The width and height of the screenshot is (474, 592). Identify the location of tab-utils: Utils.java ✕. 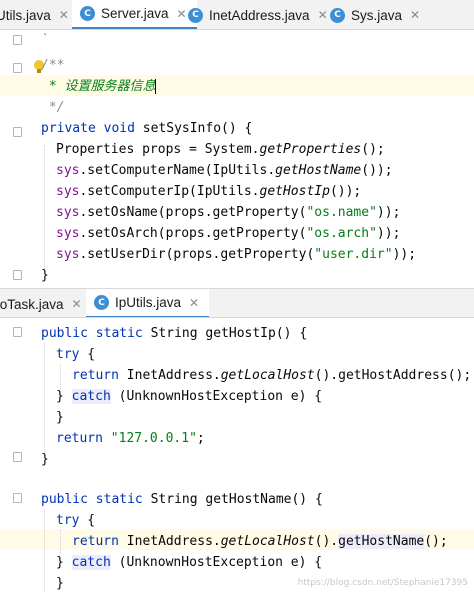
(34, 14).